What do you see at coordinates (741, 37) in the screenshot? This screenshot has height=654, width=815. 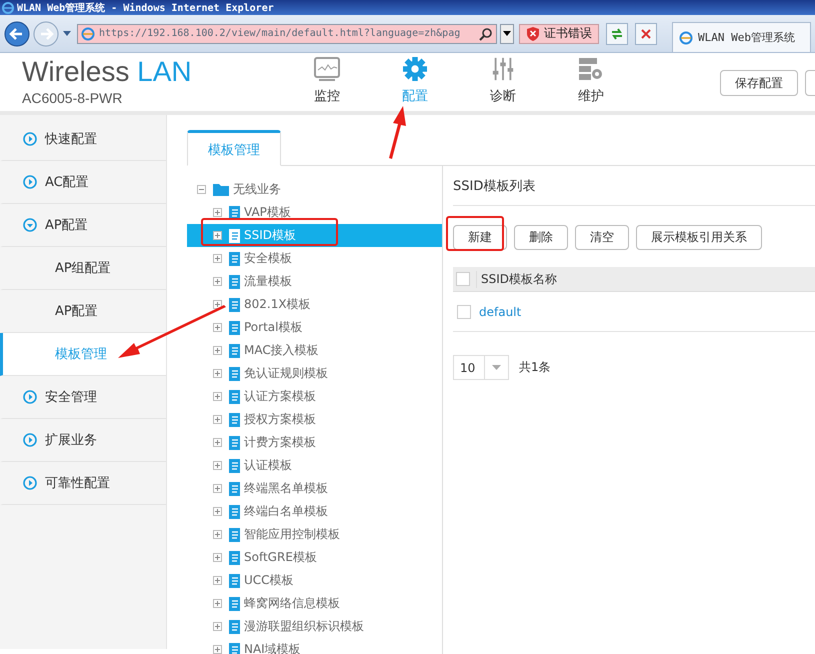 I see `browser-tab: WLAN Web管理系统` at bounding box center [741, 37].